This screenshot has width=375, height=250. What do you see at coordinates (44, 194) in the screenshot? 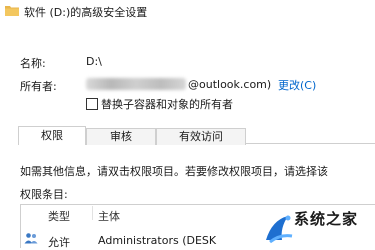
I see `permission-entries-label: 权限条目:` at bounding box center [44, 194].